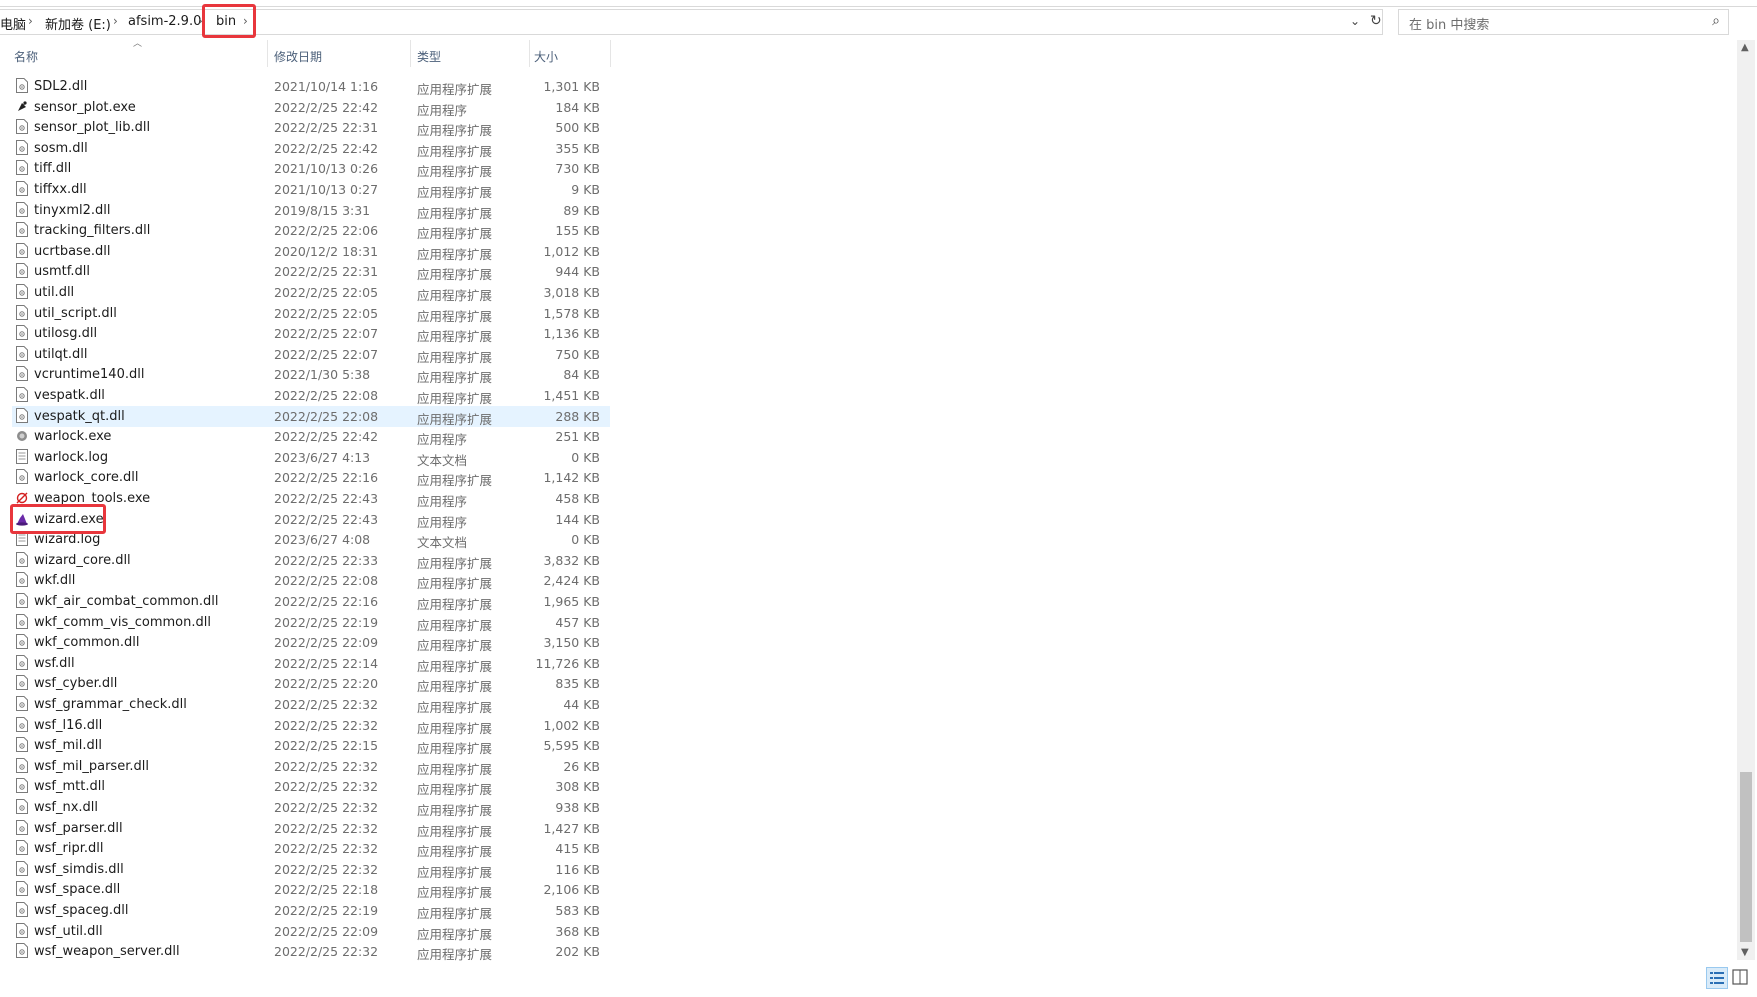 The width and height of the screenshot is (1757, 997). What do you see at coordinates (311, 168) in the screenshot?
I see `file-row: tiff.dll 2021/10/13 0:26 应用程序扩展 730 KB` at bounding box center [311, 168].